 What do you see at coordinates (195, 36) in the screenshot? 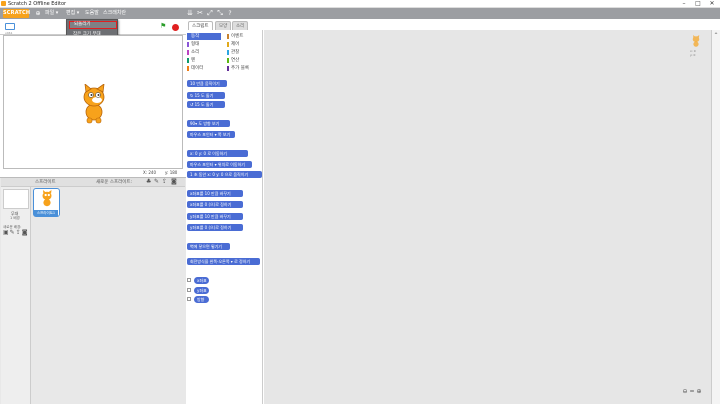
I see `category-label: 동작` at bounding box center [195, 36].